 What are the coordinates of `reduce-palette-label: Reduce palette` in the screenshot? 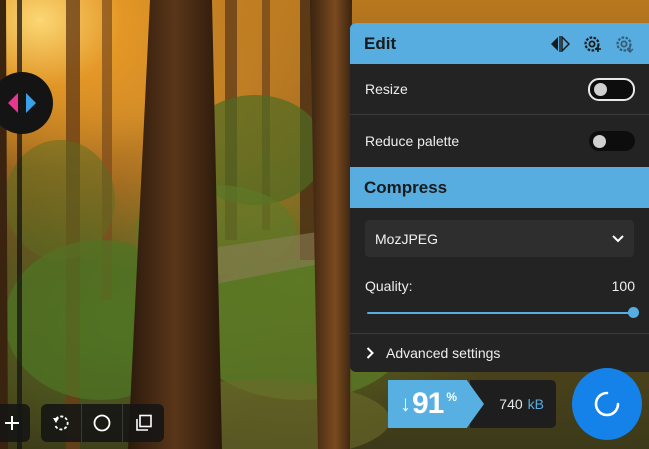 It's located at (412, 141).